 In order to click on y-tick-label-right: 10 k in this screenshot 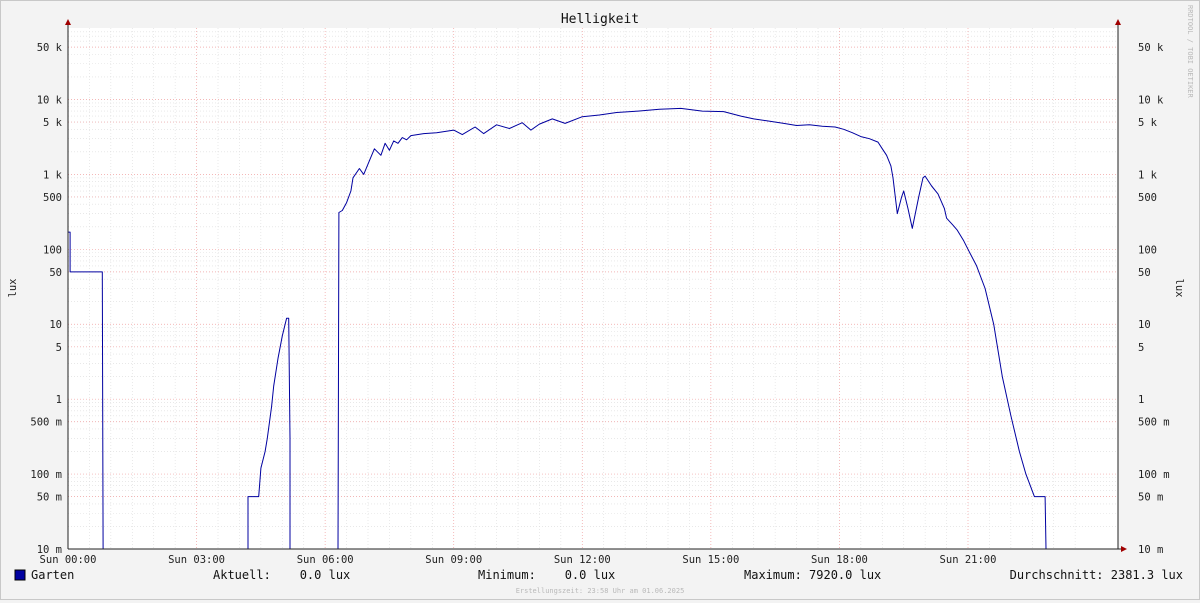, I will do `click(1151, 100)`.